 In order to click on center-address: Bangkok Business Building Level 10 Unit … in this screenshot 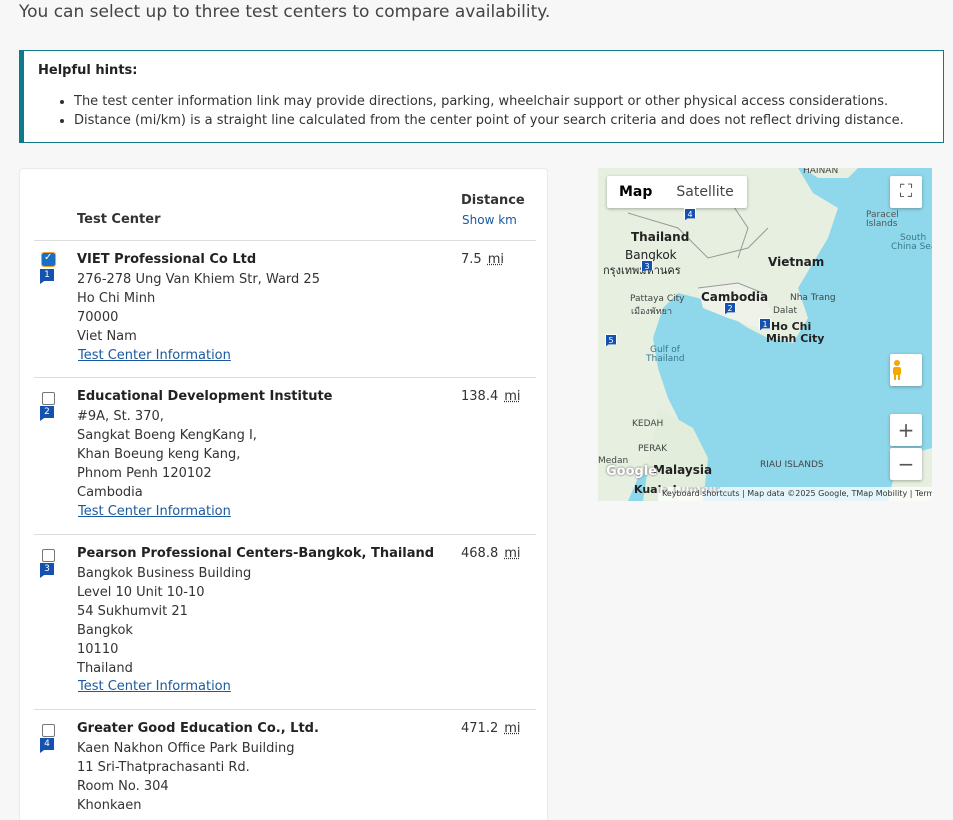, I will do `click(164, 621)`.